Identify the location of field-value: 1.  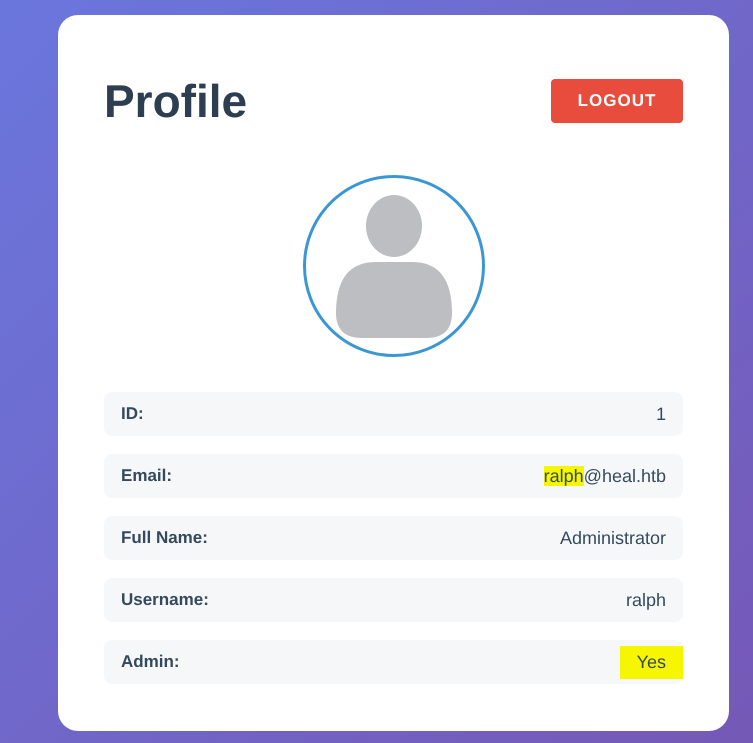
(661, 414).